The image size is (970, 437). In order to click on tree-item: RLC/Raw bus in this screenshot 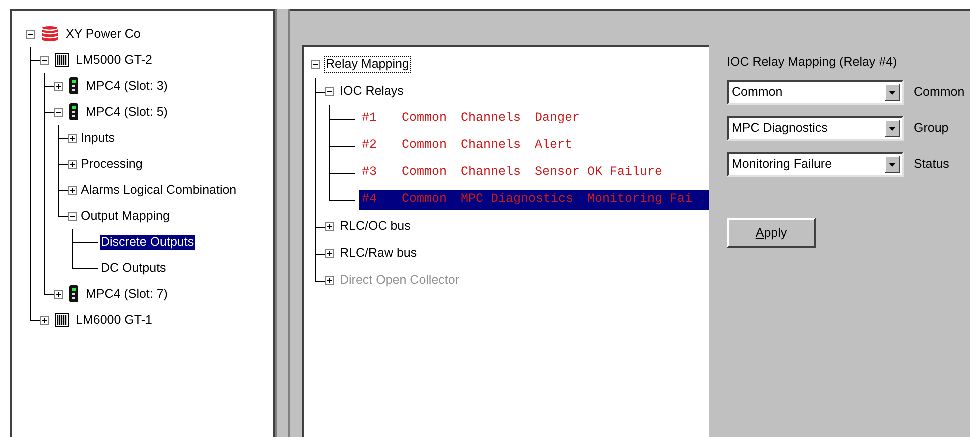, I will do `click(379, 253)`.